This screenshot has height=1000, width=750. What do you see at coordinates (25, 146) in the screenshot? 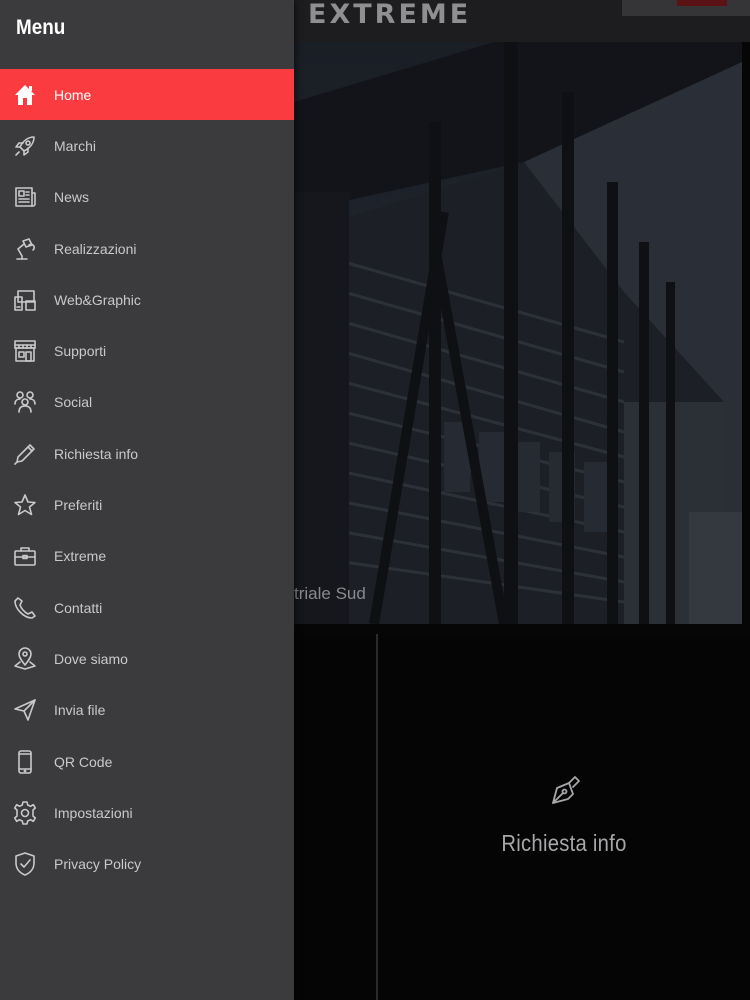
I see `rocket-icon` at bounding box center [25, 146].